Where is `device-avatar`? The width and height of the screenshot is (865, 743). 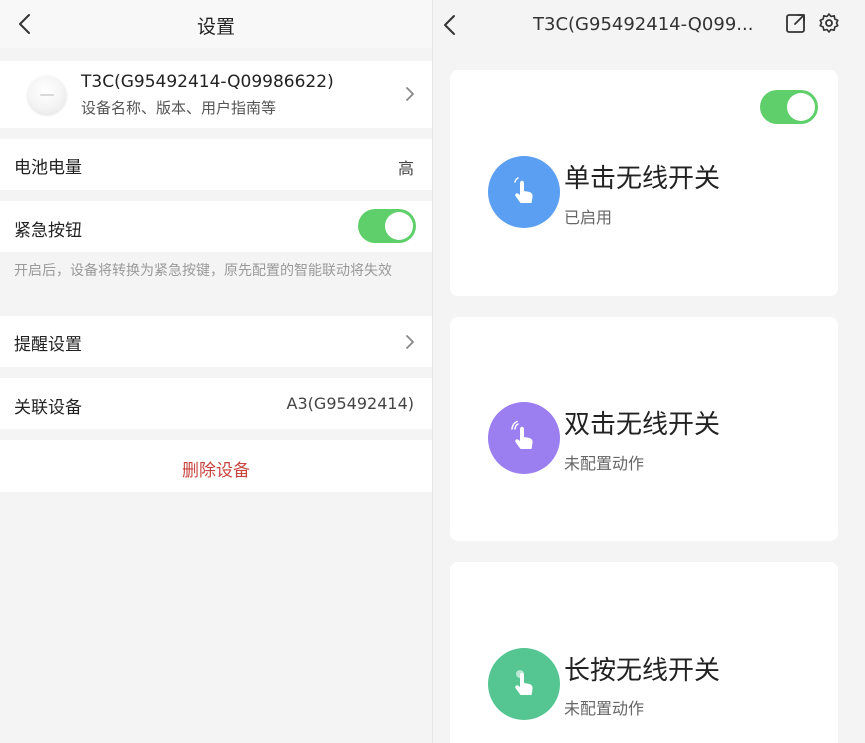
device-avatar is located at coordinates (47, 95).